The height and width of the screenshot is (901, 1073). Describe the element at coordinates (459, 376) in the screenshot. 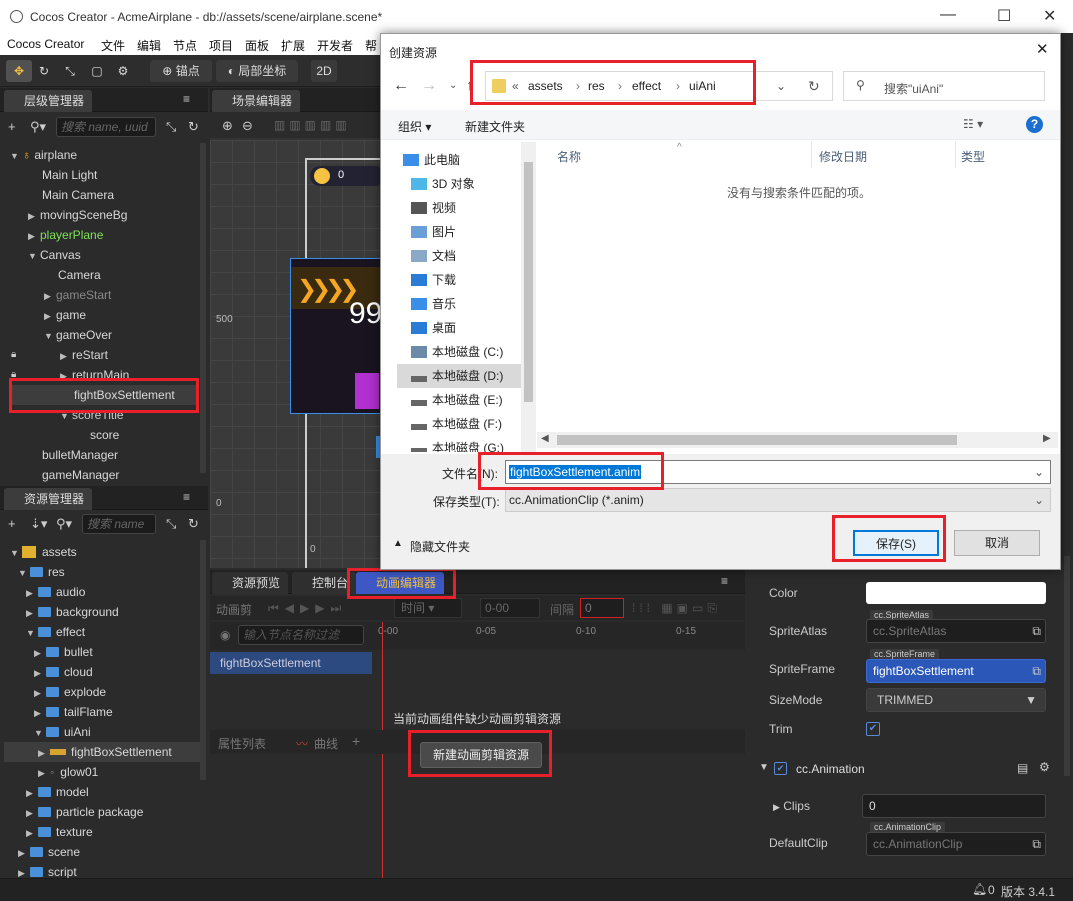

I see `nav-drive-d: 本地磁盘 (D:)` at that location.